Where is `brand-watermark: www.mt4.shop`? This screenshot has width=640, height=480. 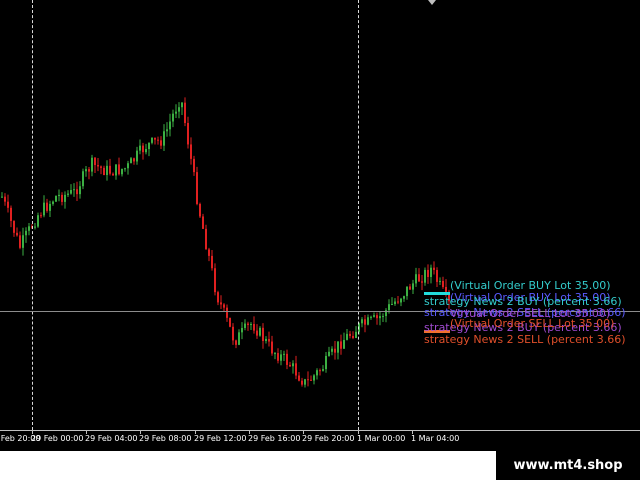
brand-watermark: www.mt4.shop is located at coordinates (568, 465).